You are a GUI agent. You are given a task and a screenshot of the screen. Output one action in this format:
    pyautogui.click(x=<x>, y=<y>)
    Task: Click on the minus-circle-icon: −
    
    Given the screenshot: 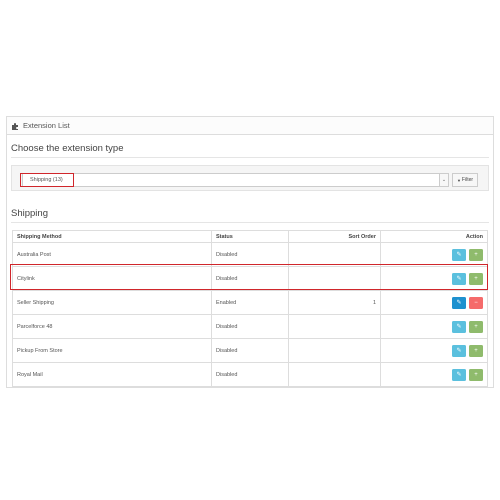 What is the action you would take?
    pyautogui.click(x=476, y=302)
    